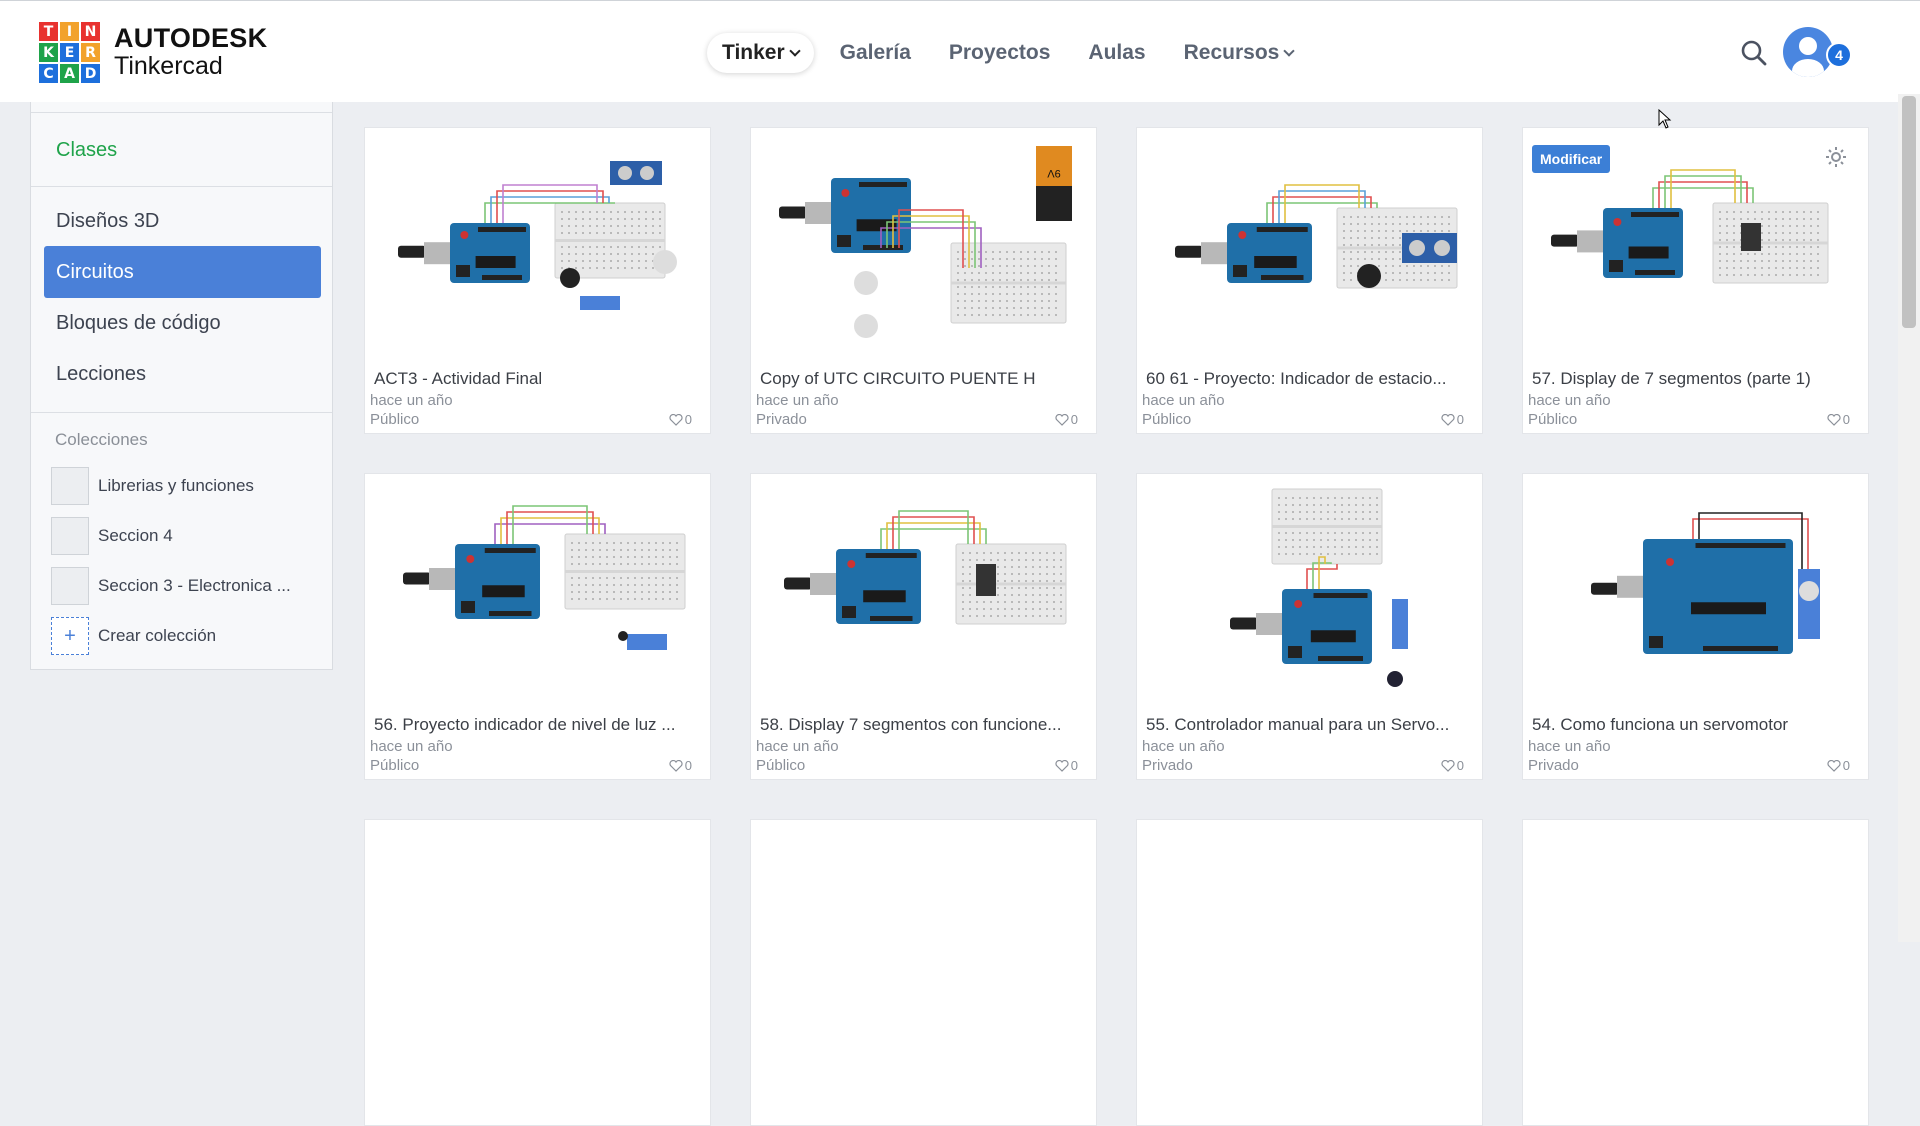 The image size is (1920, 1126). What do you see at coordinates (182, 221) in the screenshot?
I see `sidebar-item-disenos-3d: Diseños 3D` at bounding box center [182, 221].